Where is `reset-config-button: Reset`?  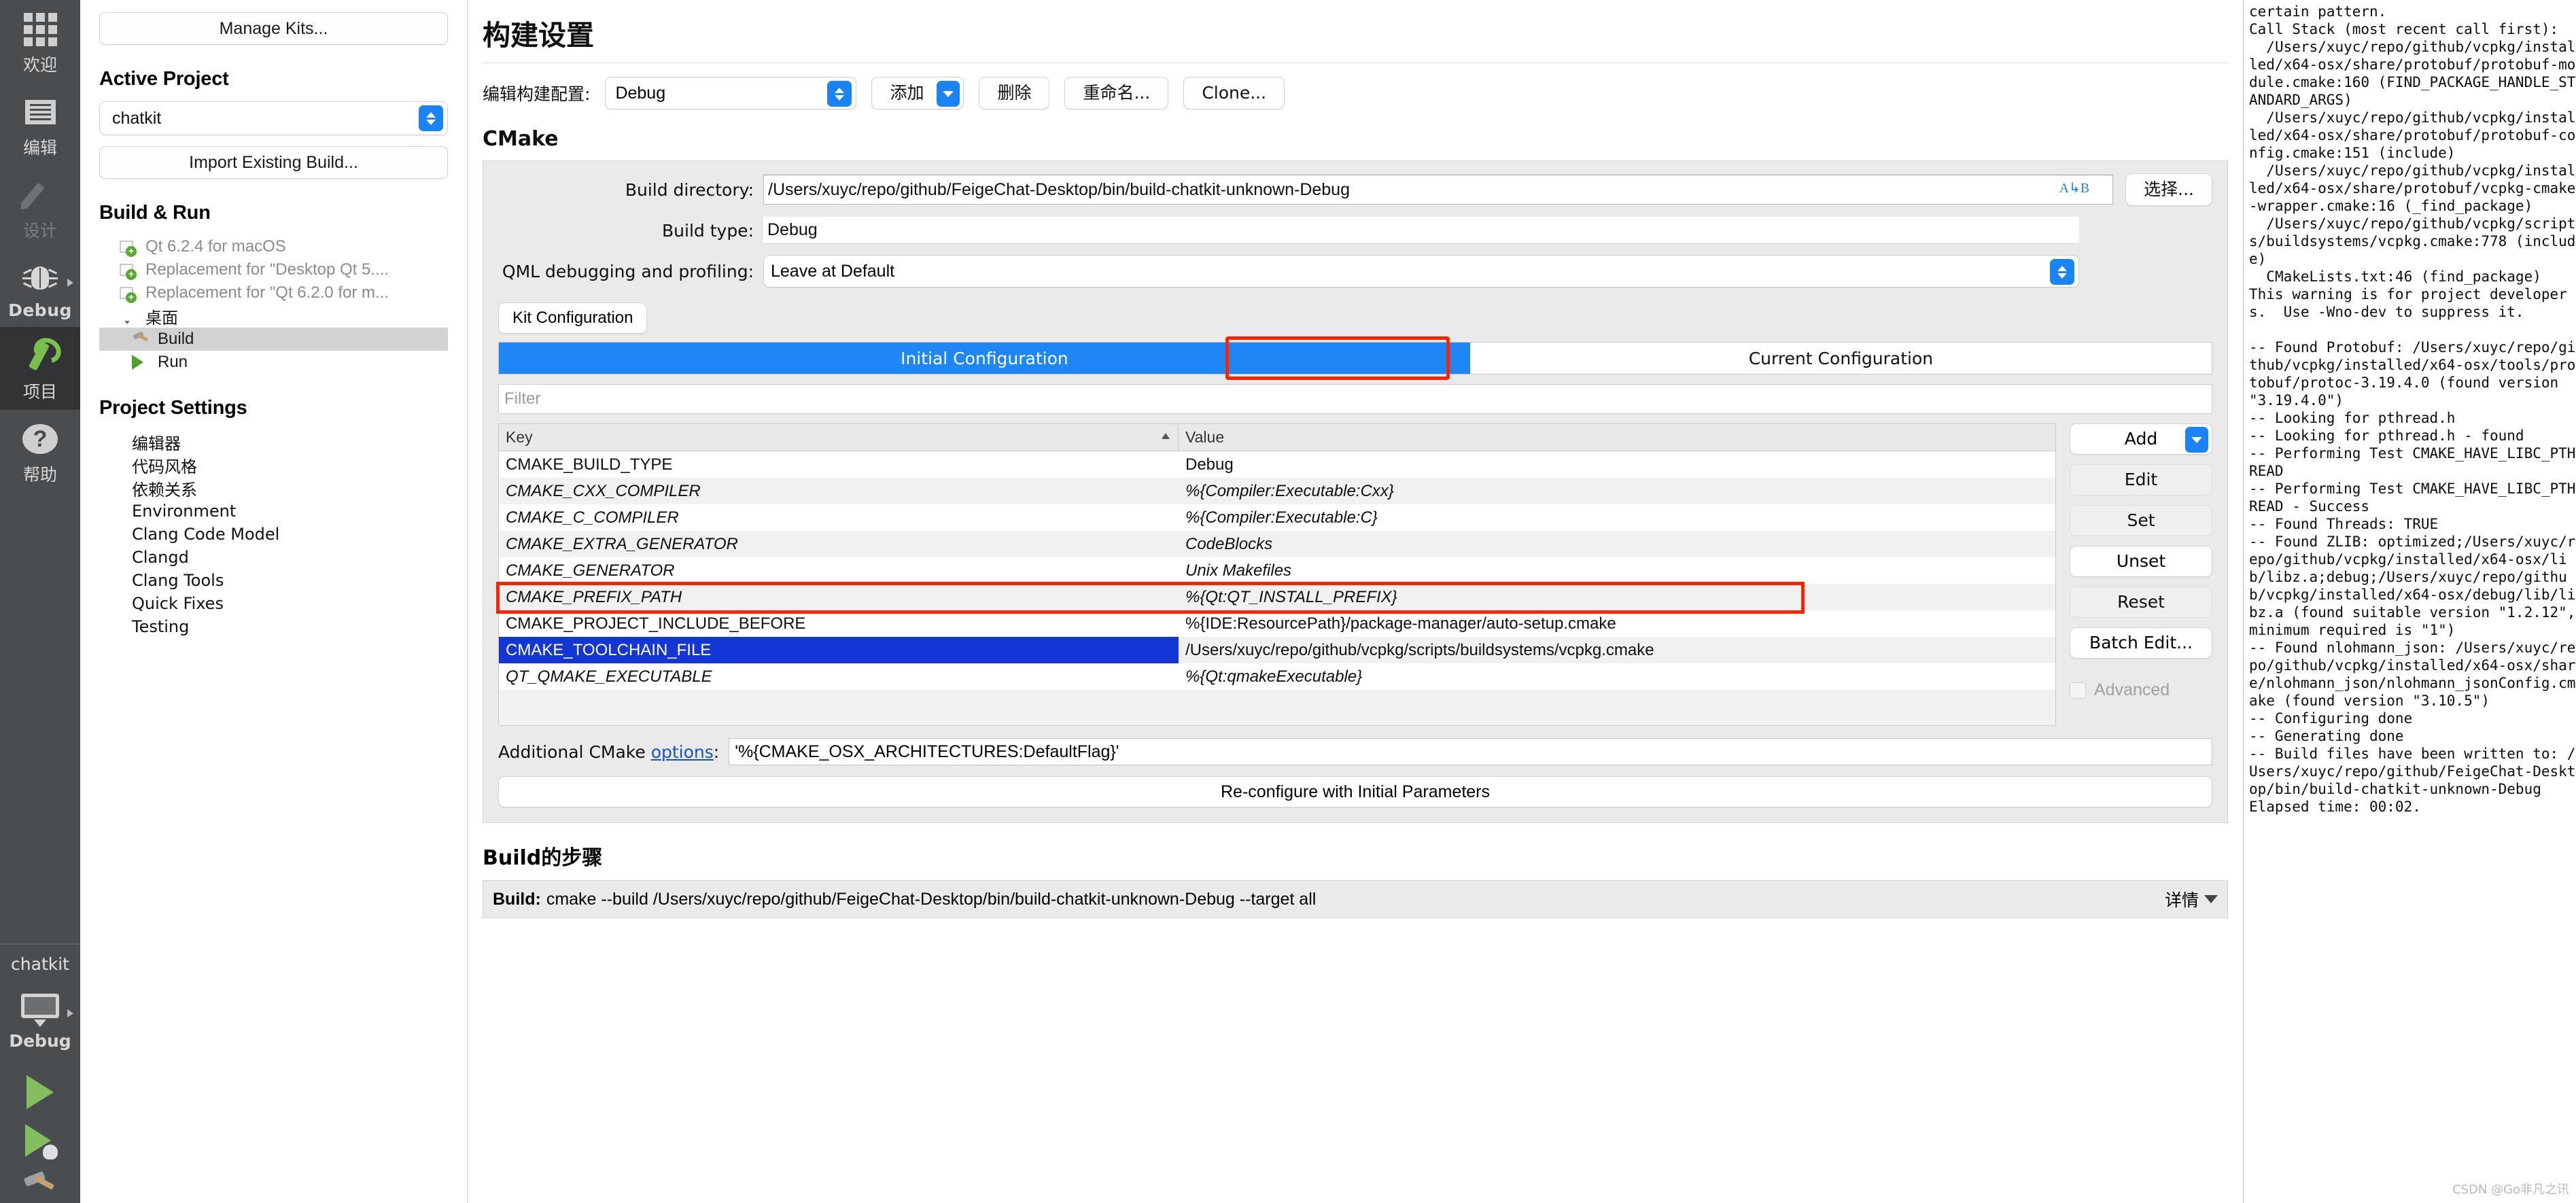
reset-config-button: Reset is located at coordinates (2141, 602).